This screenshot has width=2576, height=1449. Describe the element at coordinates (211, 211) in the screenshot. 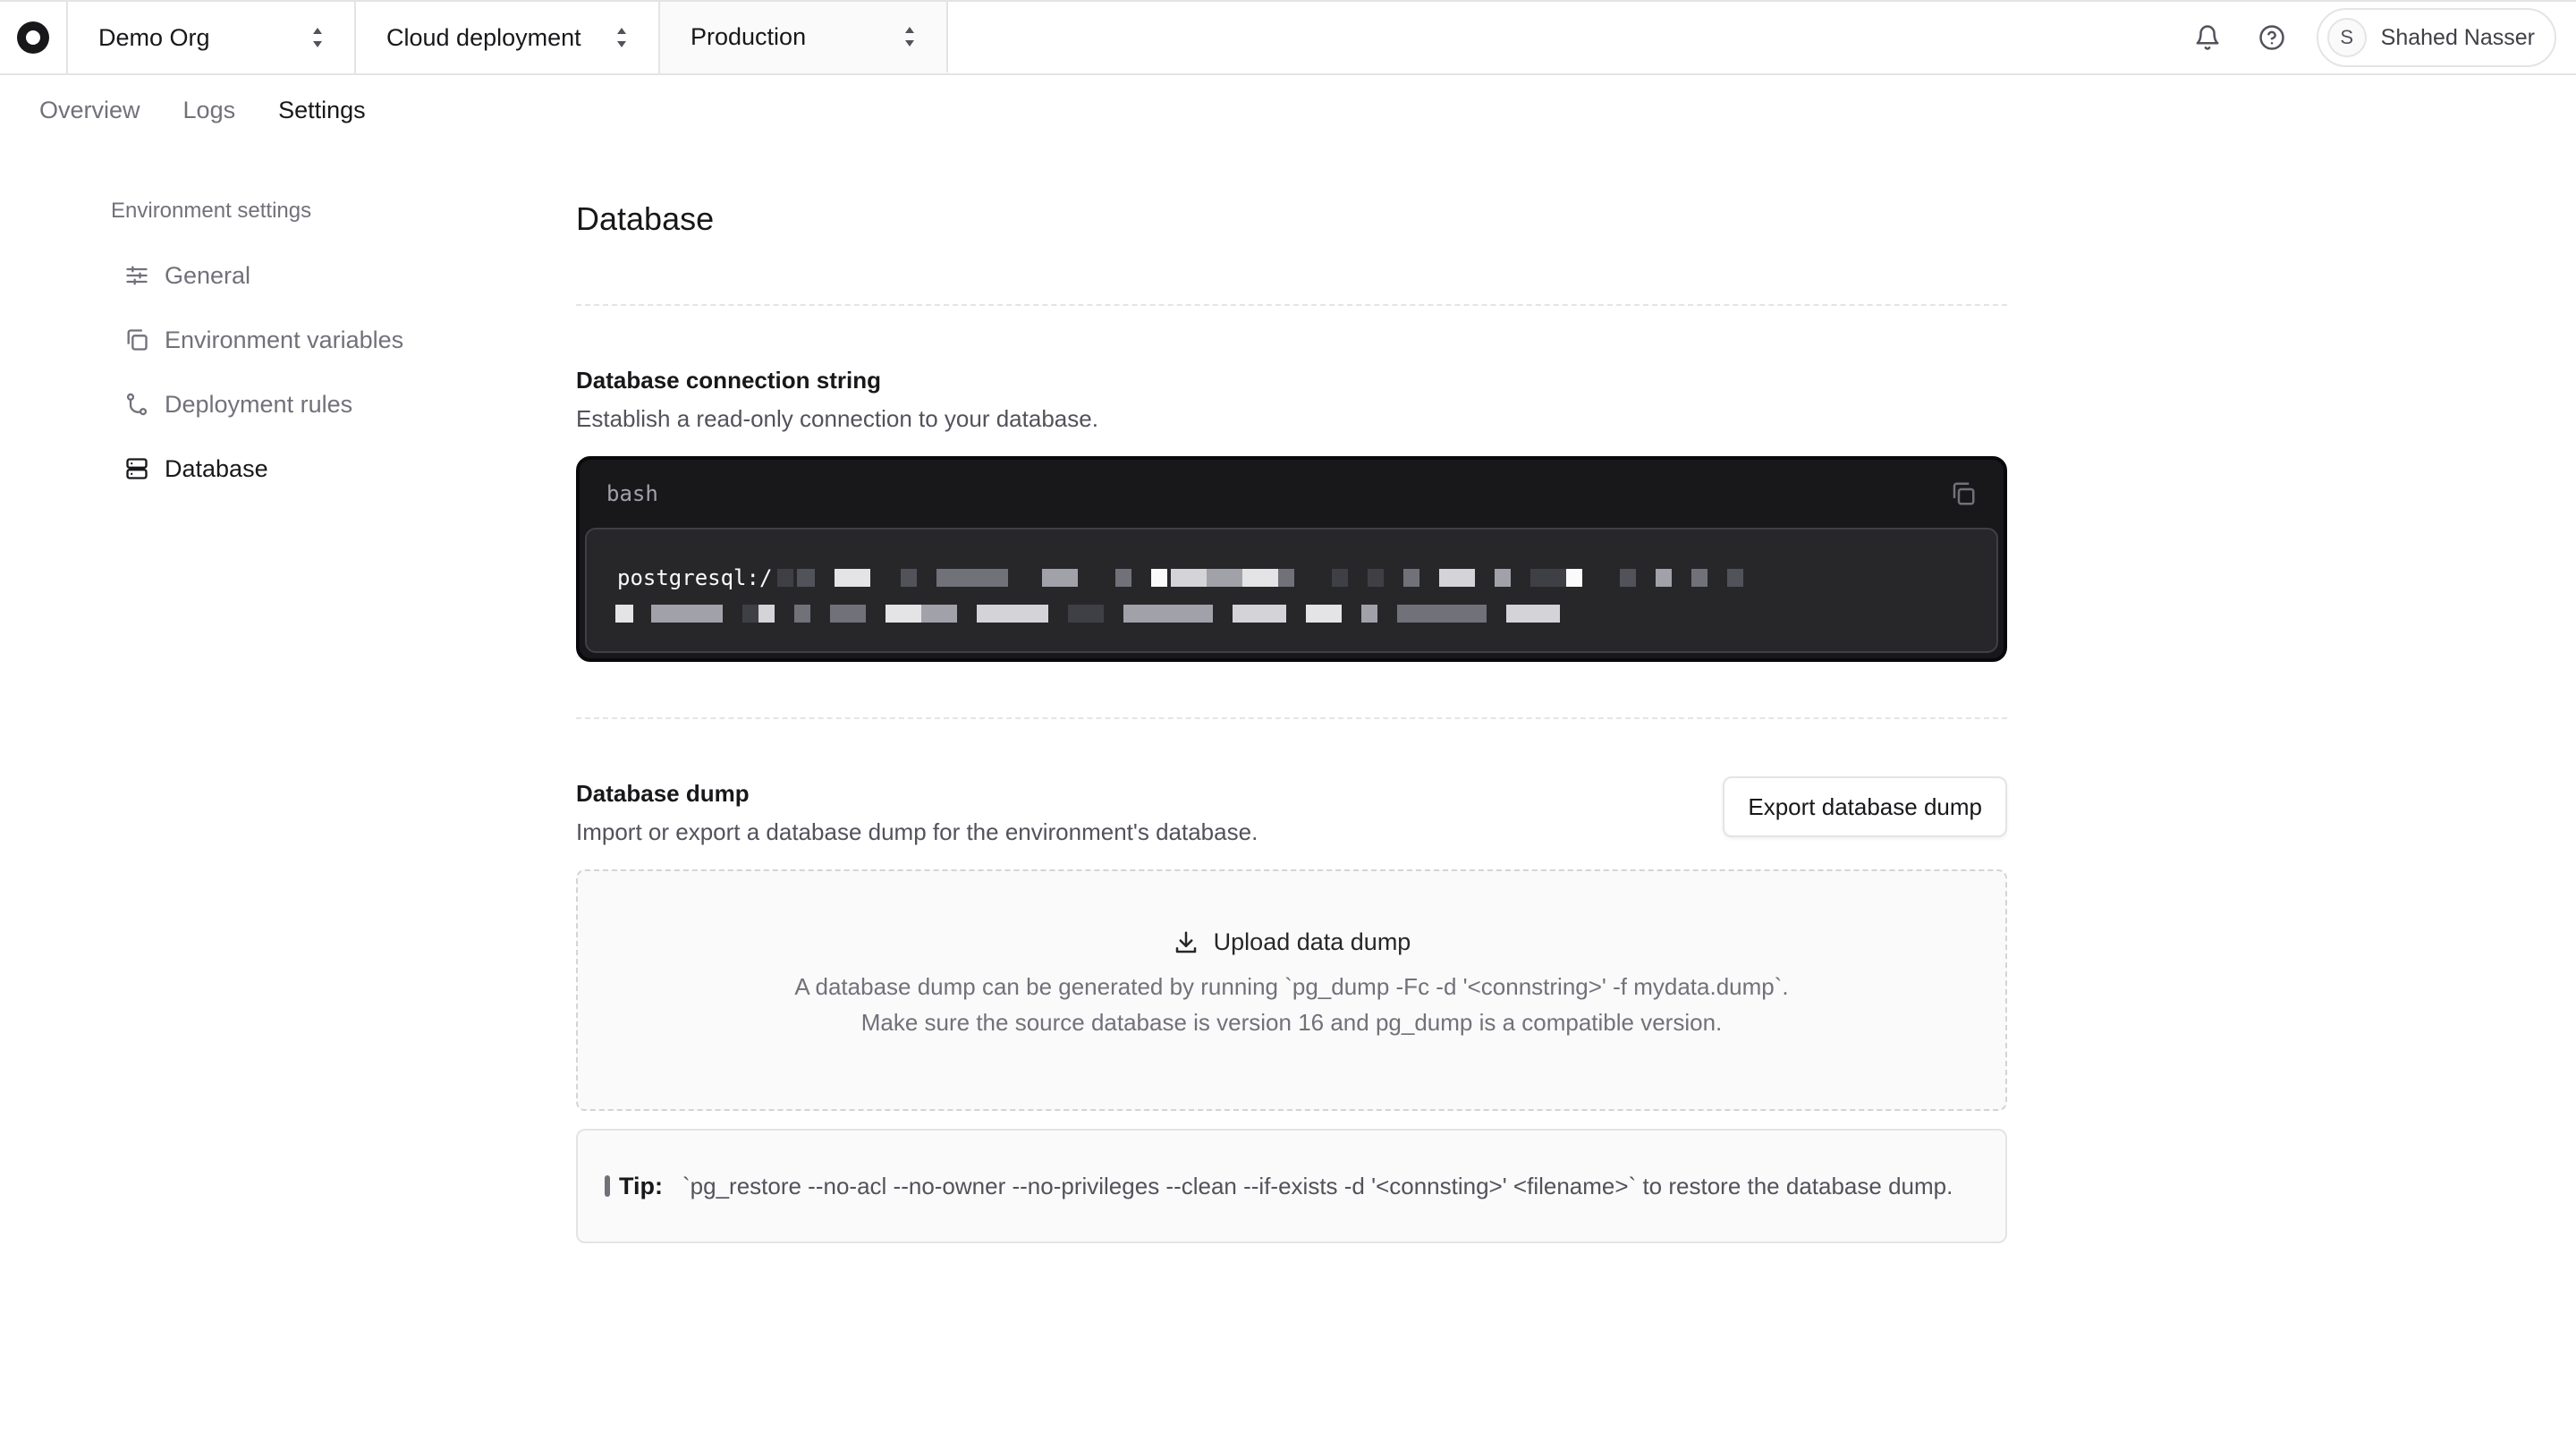

I see `sidebar-heading: Environment settings` at that location.